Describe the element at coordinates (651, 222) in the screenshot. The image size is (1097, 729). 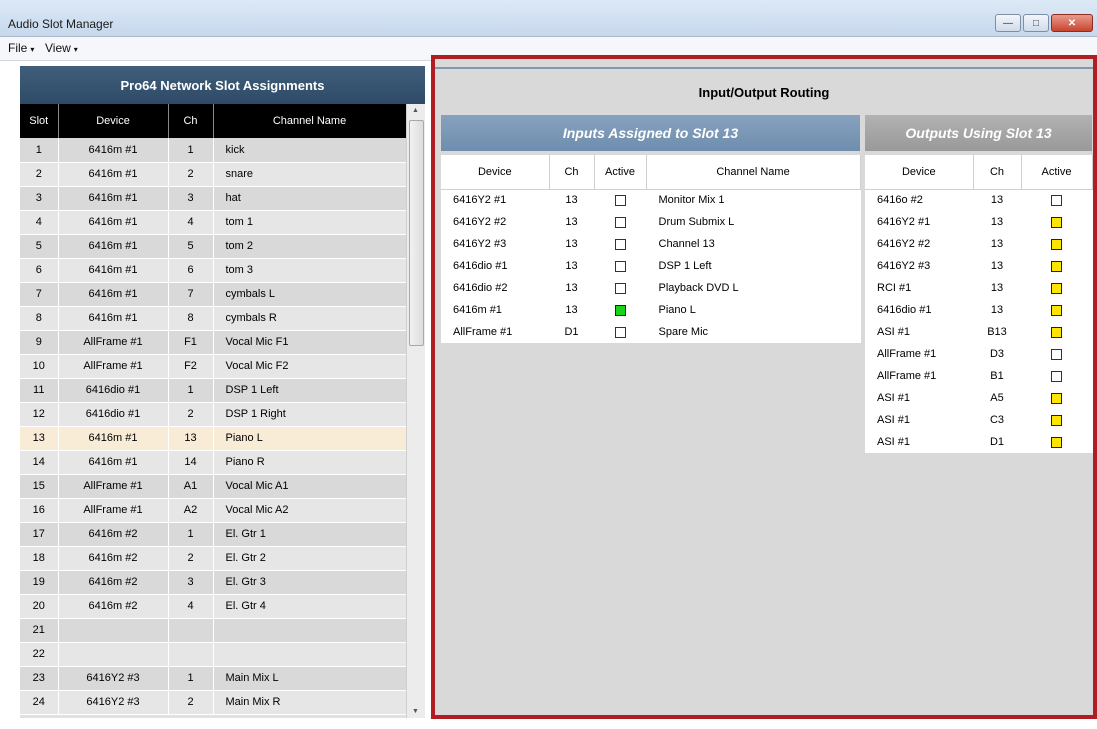
I see `table-row: 6416Y2 #2 13 Drum Submix L` at that location.